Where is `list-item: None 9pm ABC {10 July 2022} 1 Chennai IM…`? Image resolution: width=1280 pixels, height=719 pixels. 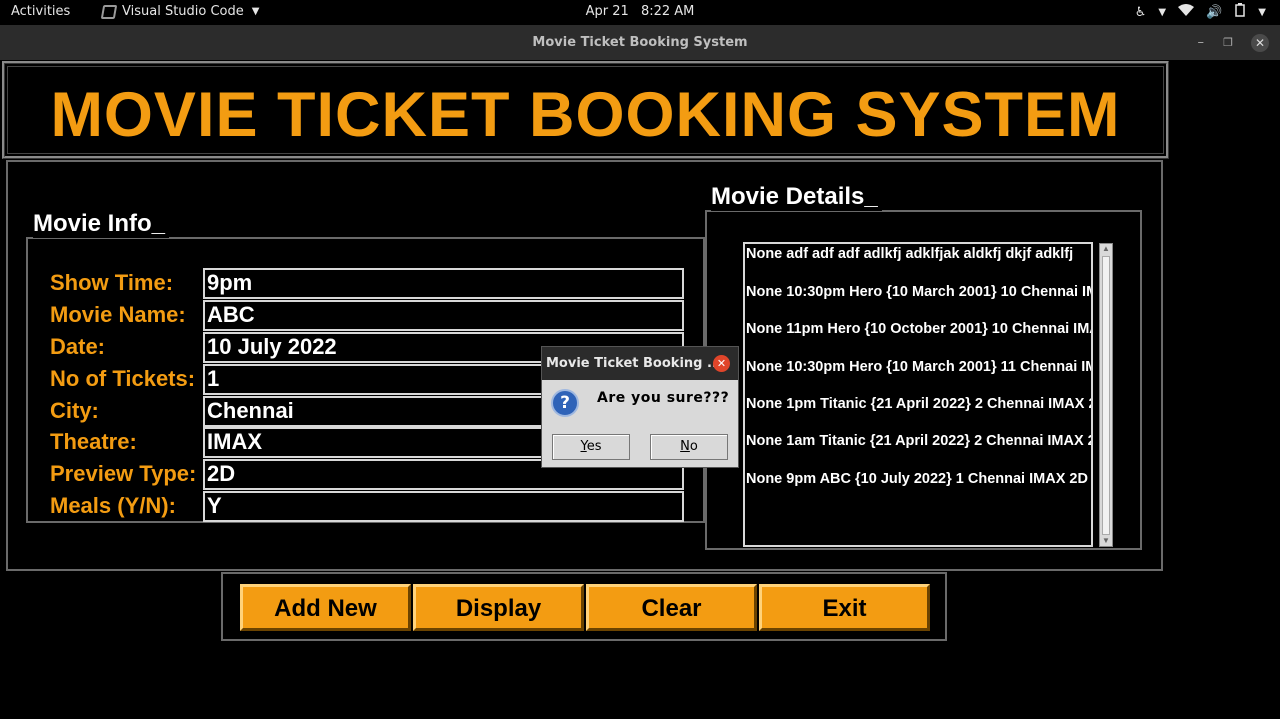 list-item: None 9pm ABC {10 July 2022} 1 Chennai IM… is located at coordinates (918, 479).